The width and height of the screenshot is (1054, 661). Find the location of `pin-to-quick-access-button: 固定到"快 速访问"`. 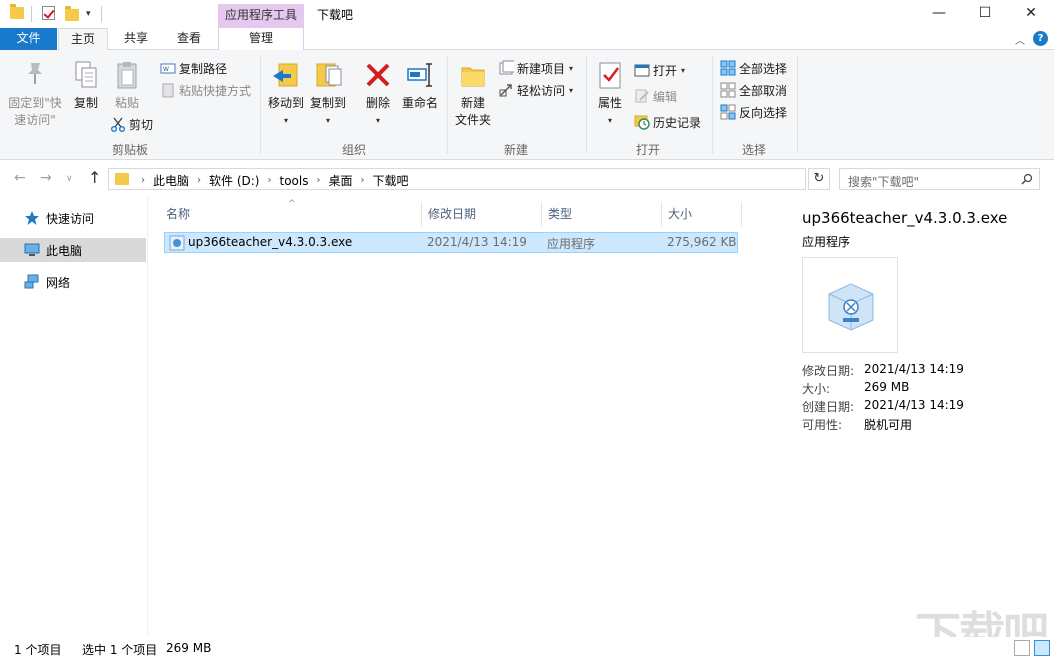

pin-to-quick-access-button: 固定到"快 速访问" is located at coordinates (35, 94).